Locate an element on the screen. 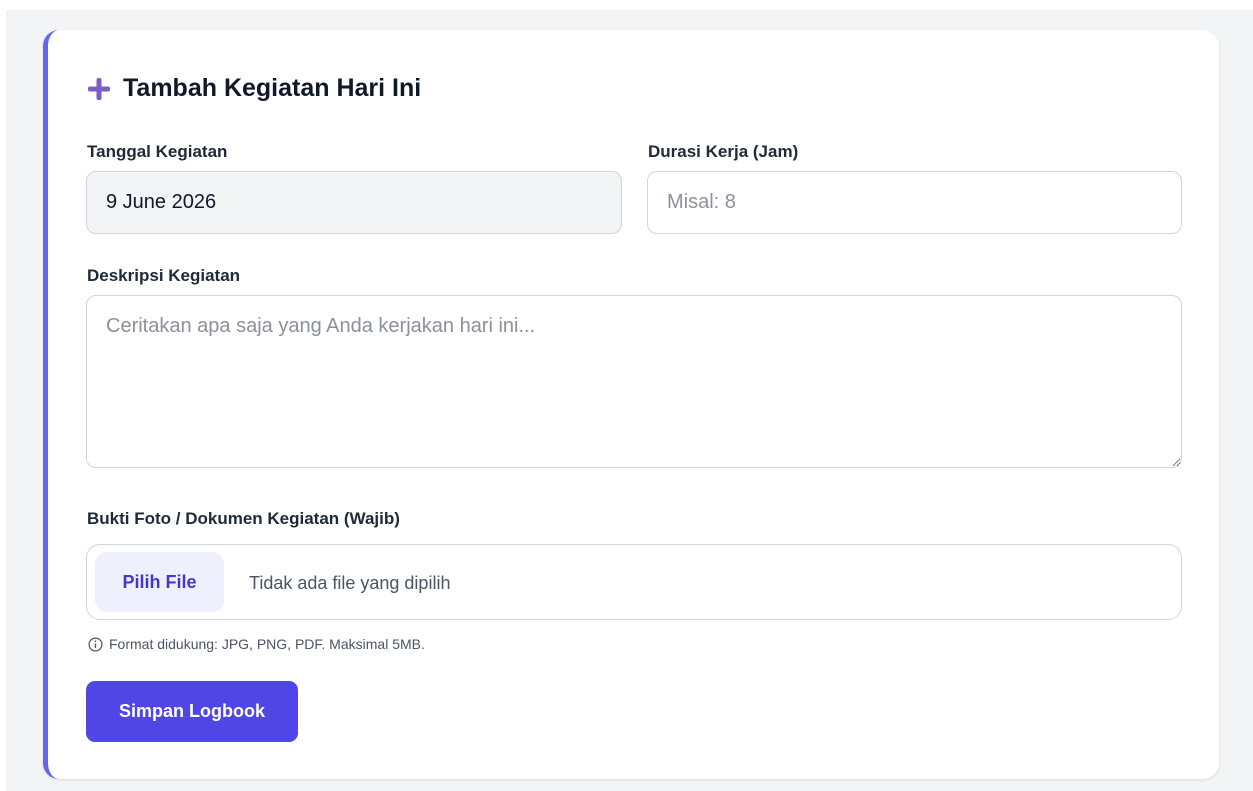  evidence-label: Bukti Foto / Dokumen Kegiatan (Wajib) is located at coordinates (243, 518).